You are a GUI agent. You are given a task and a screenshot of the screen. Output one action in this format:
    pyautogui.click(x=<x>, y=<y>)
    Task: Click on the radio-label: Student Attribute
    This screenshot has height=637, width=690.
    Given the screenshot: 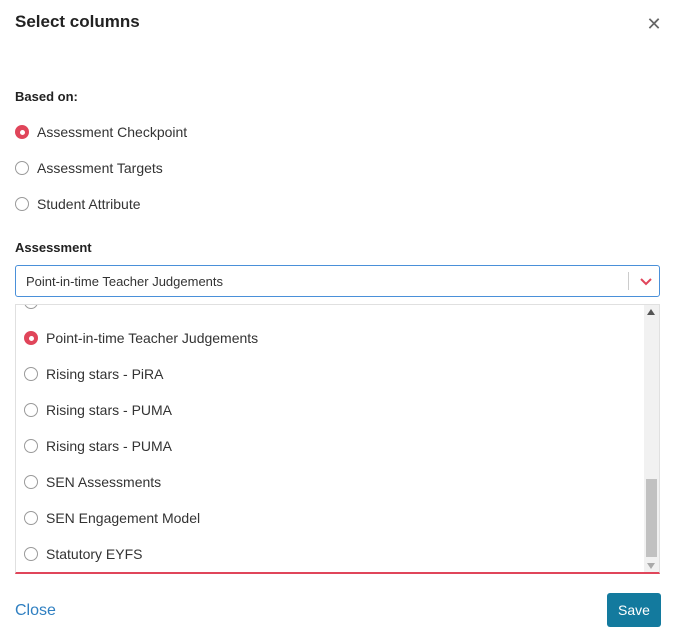 What is the action you would take?
    pyautogui.click(x=89, y=204)
    